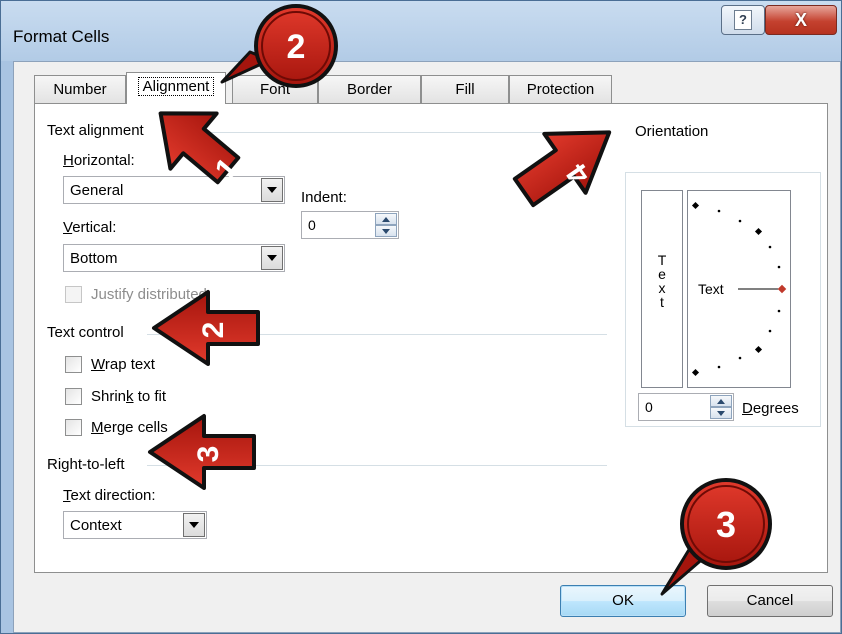 Image resolution: width=842 pixels, height=634 pixels. What do you see at coordinates (73, 294) in the screenshot?
I see `justify-distributed-checkbox` at bounding box center [73, 294].